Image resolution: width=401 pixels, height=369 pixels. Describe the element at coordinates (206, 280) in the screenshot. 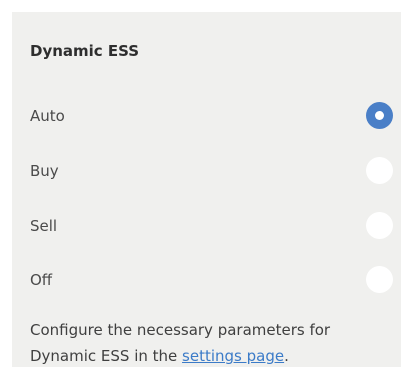

I see `option-off: Off` at that location.